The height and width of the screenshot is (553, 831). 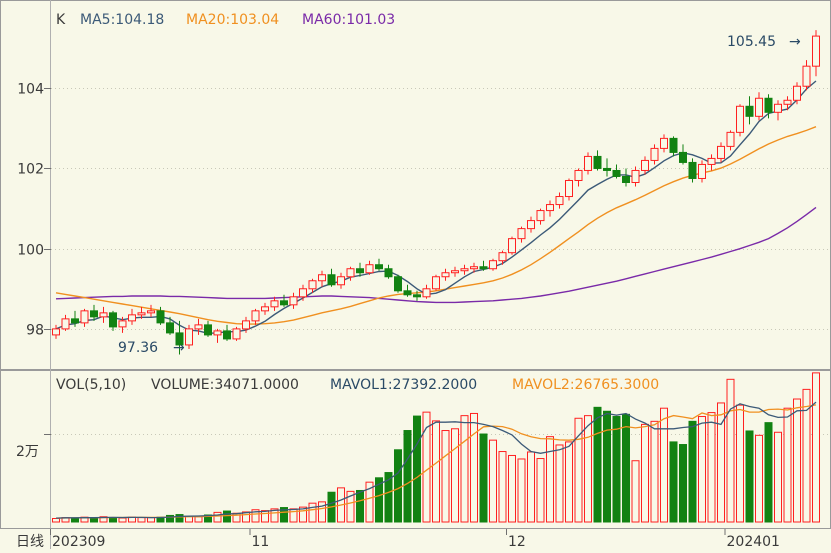 I want to click on ma20-legend: MA20:103.04, so click(x=232, y=20).